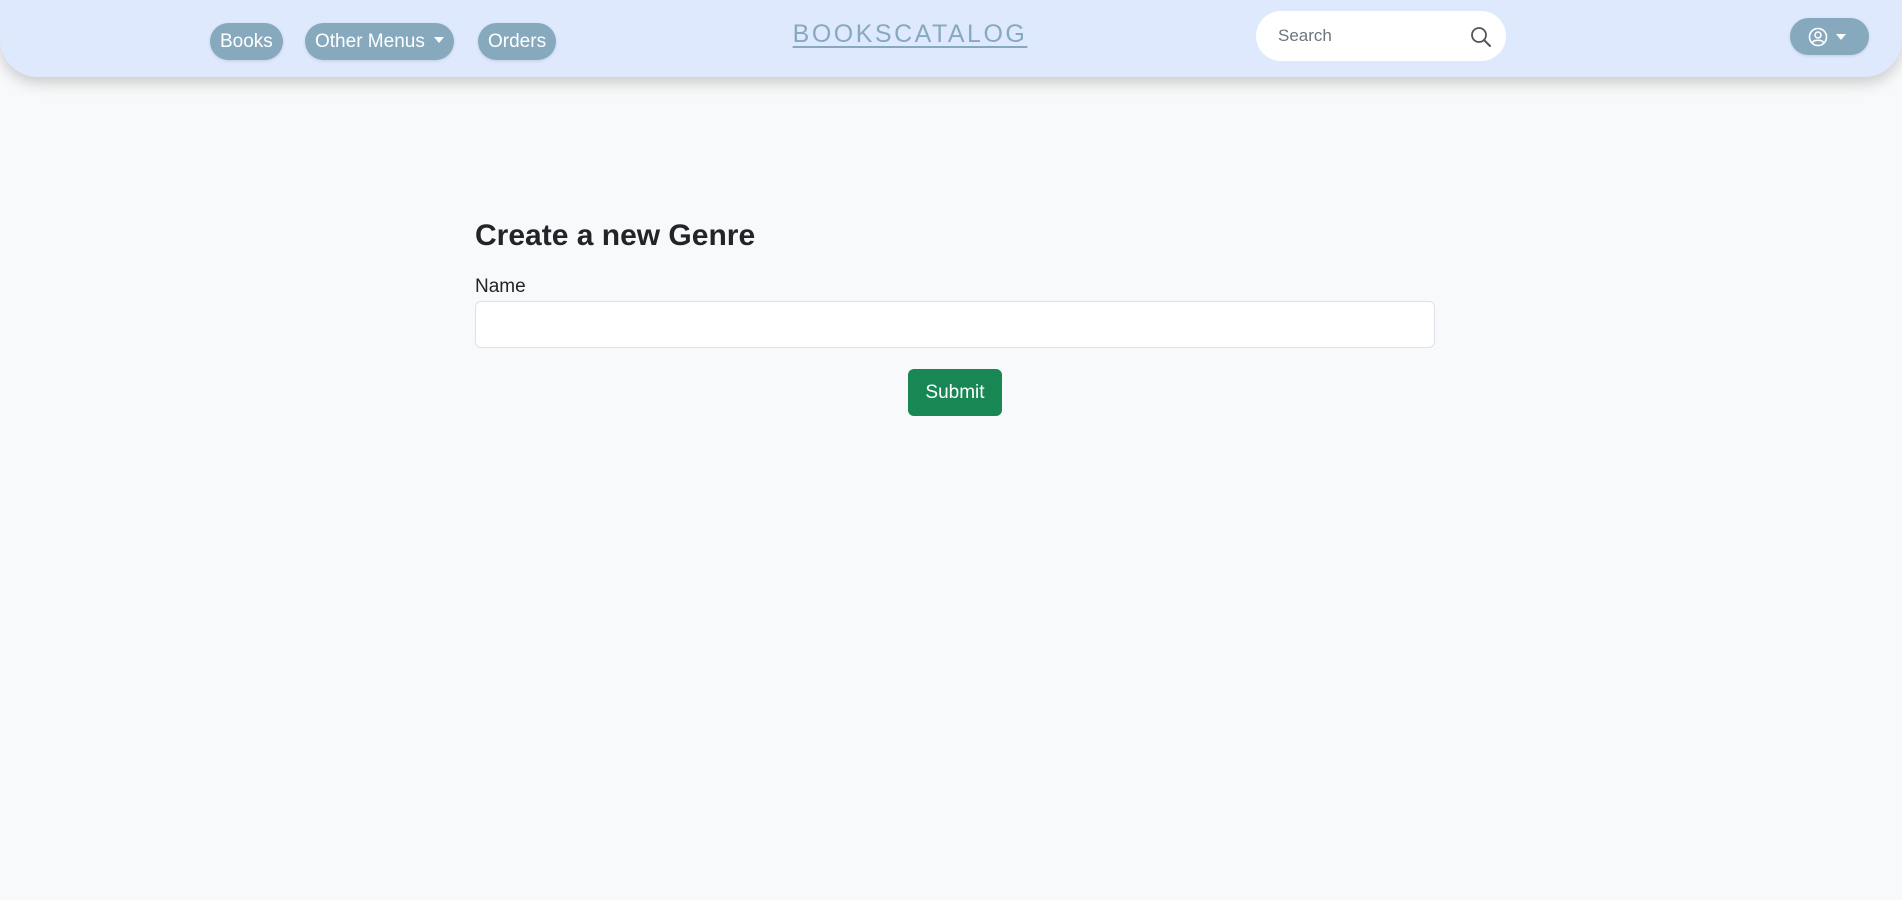  I want to click on name-input, so click(955, 324).